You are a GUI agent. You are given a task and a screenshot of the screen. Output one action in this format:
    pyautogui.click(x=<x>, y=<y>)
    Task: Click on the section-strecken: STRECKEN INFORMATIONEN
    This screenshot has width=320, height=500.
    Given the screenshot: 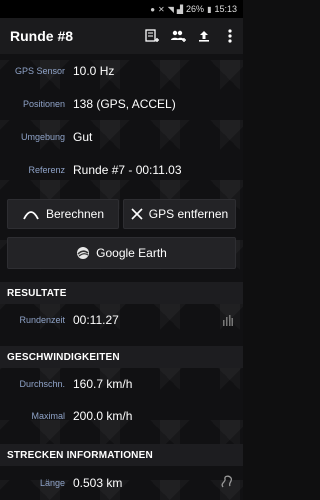 What is the action you would take?
    pyautogui.click(x=121, y=455)
    